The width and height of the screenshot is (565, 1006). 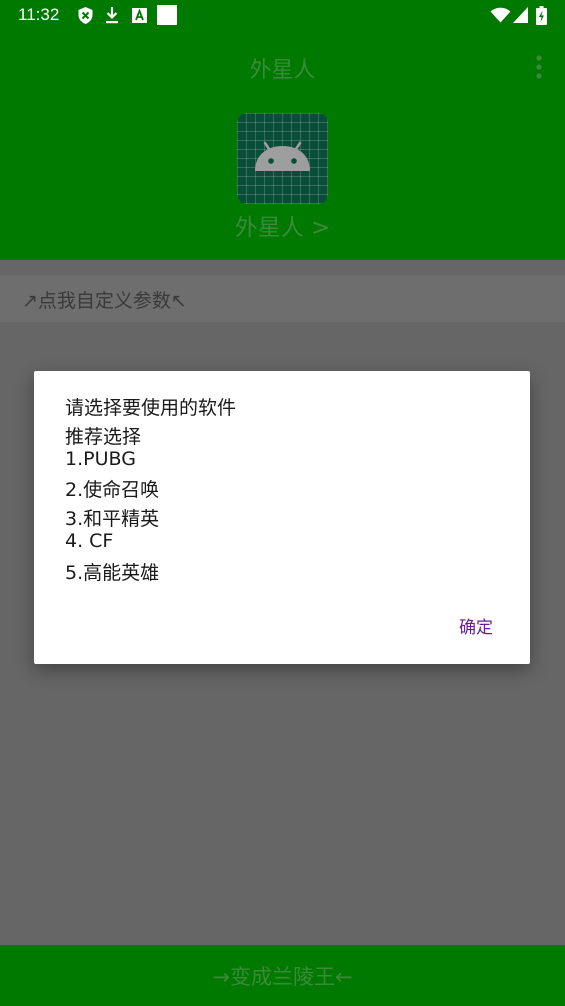 What do you see at coordinates (89, 541) in the screenshot?
I see `dialog-line: 4. CF` at bounding box center [89, 541].